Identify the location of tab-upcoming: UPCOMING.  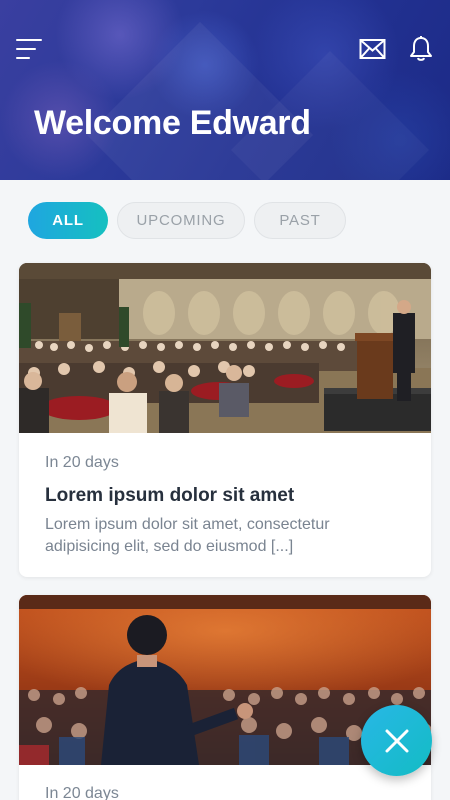
(181, 220).